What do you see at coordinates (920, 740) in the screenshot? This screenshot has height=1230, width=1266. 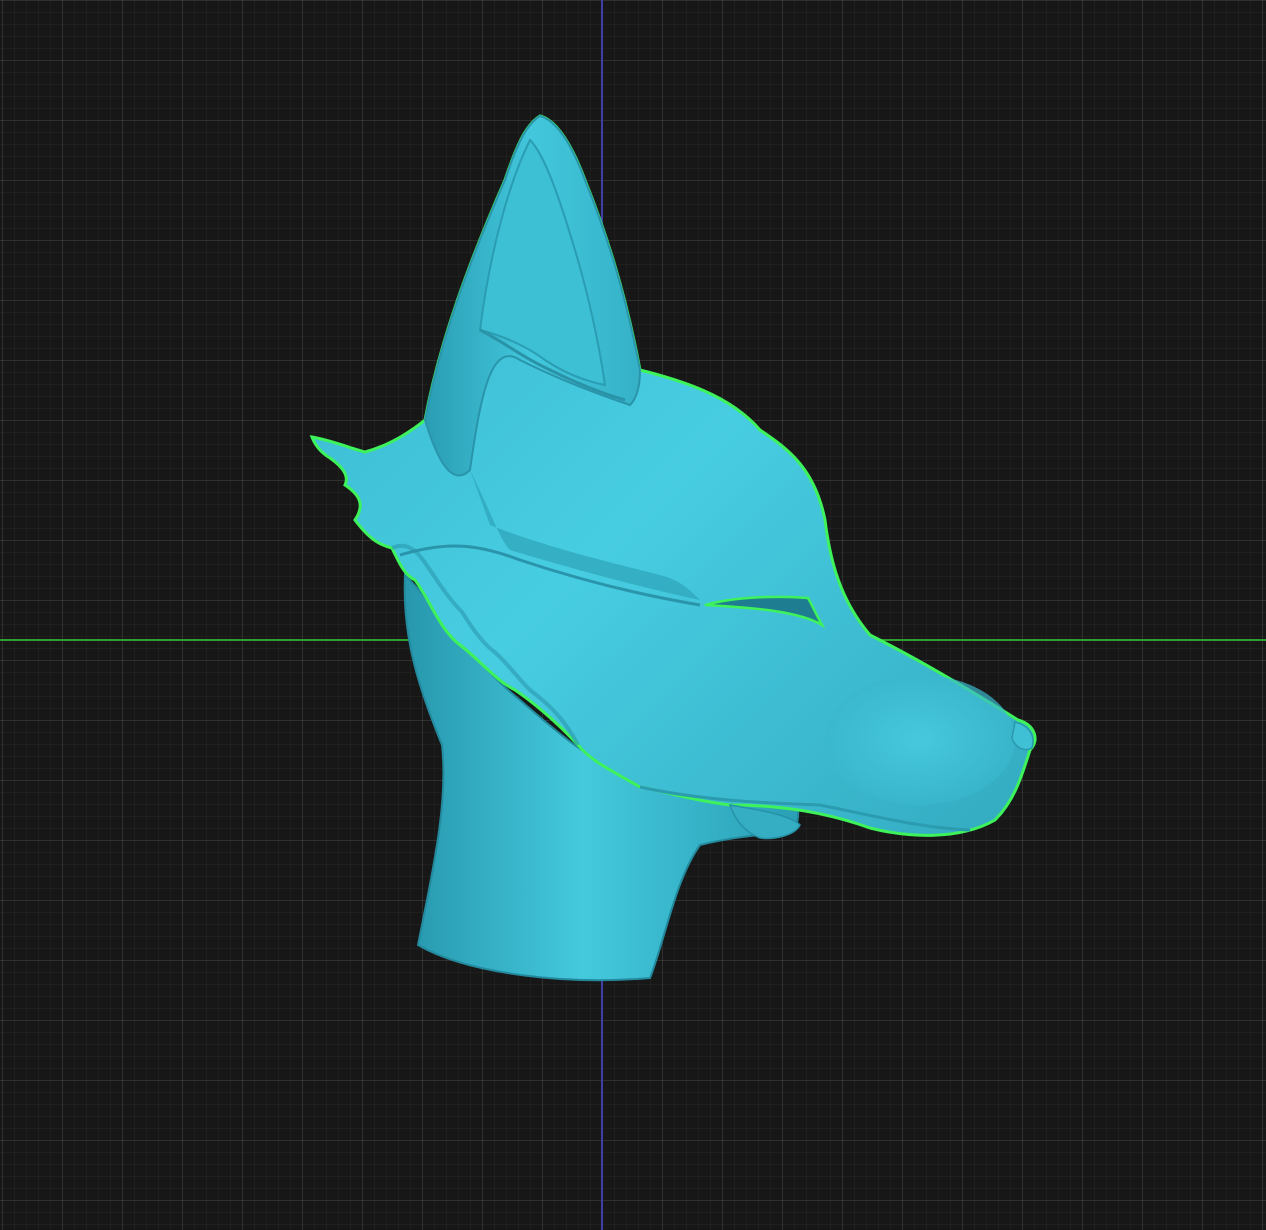 I see `muzzle` at bounding box center [920, 740].